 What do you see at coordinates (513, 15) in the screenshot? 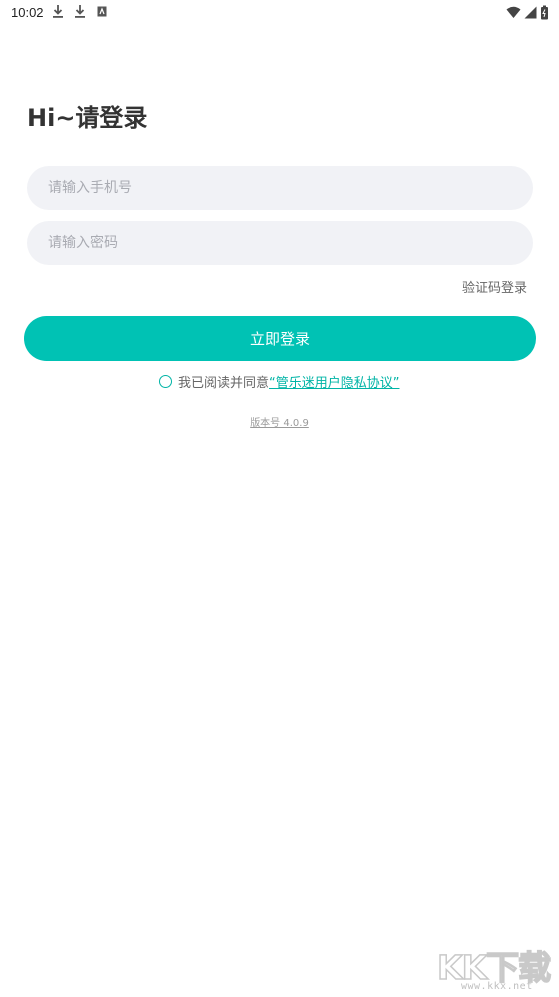
I see `wifi-icon` at bounding box center [513, 15].